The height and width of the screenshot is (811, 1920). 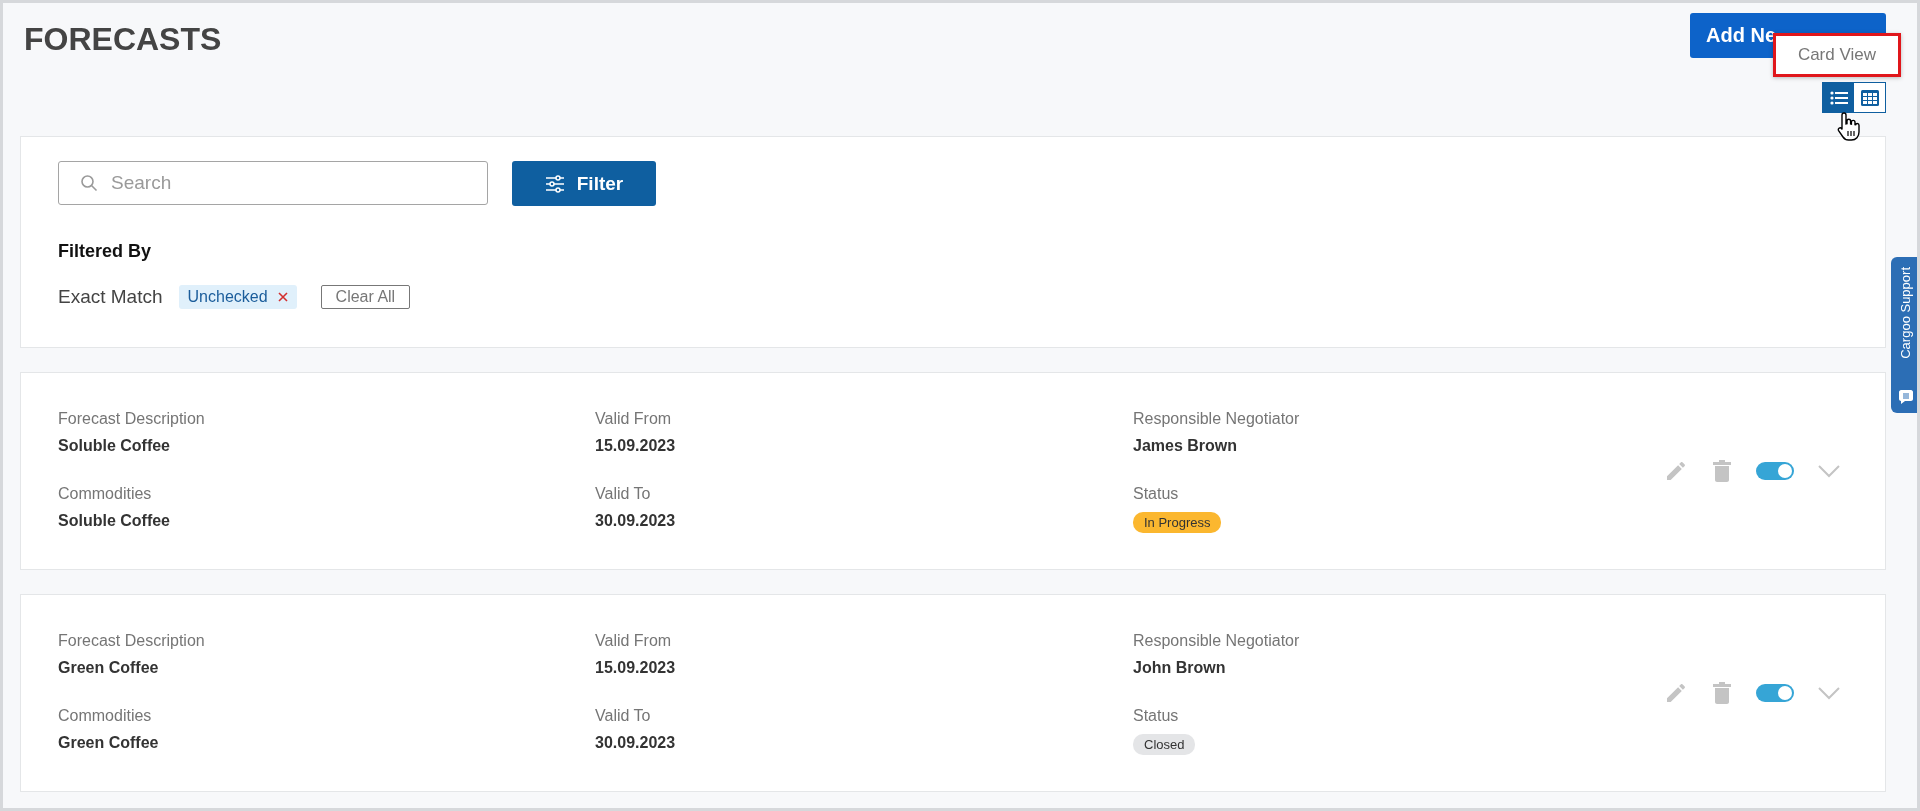 What do you see at coordinates (227, 297) in the screenshot?
I see `chip-text: Unchecked` at bounding box center [227, 297].